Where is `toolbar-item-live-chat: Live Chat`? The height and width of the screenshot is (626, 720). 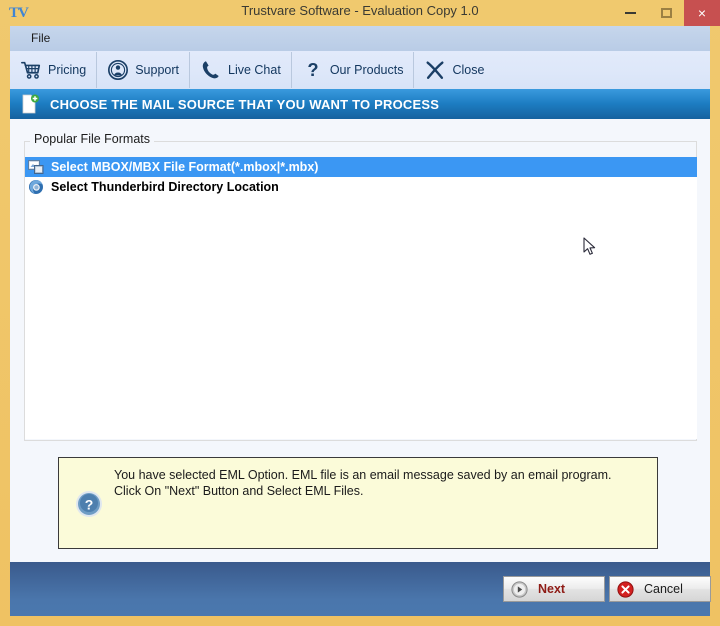
toolbar-item-live-chat: Live Chat is located at coordinates (241, 70).